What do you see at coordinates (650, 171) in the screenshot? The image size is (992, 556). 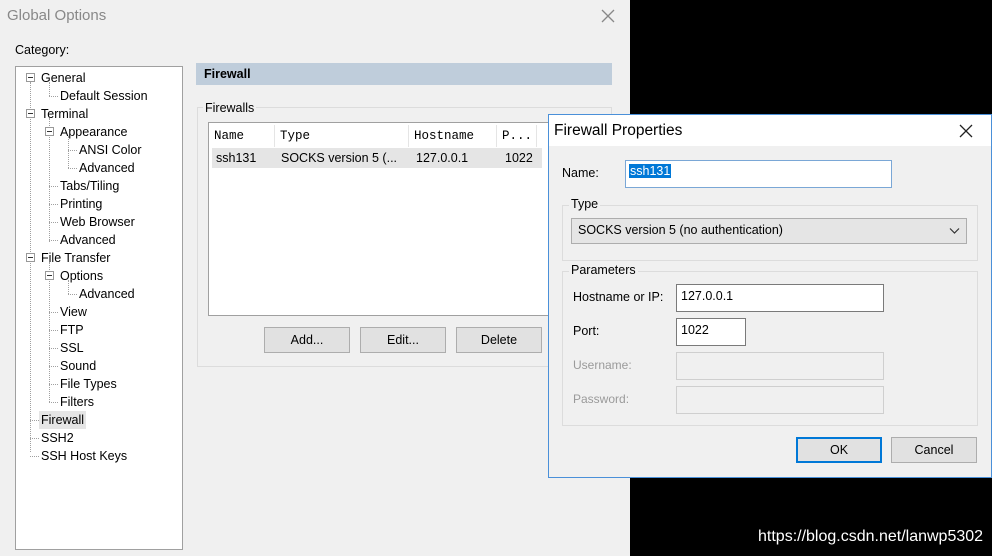 I see `name-field-value: ssh131` at bounding box center [650, 171].